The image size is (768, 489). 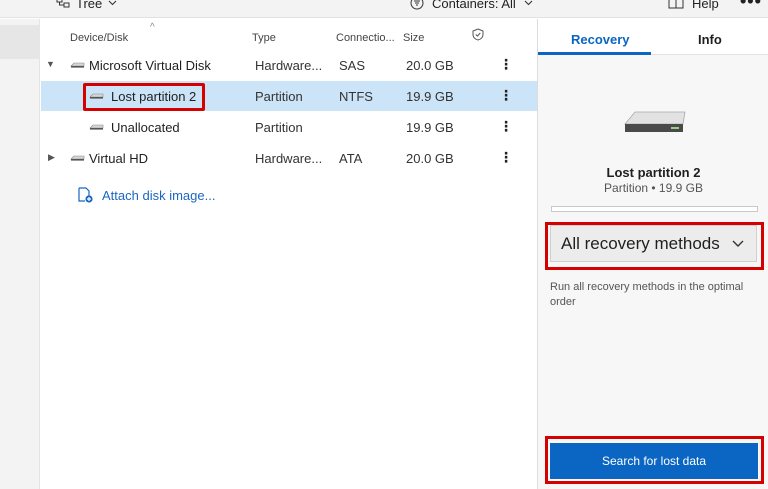 What do you see at coordinates (20, 42) in the screenshot?
I see `sidebar-selected-item` at bounding box center [20, 42].